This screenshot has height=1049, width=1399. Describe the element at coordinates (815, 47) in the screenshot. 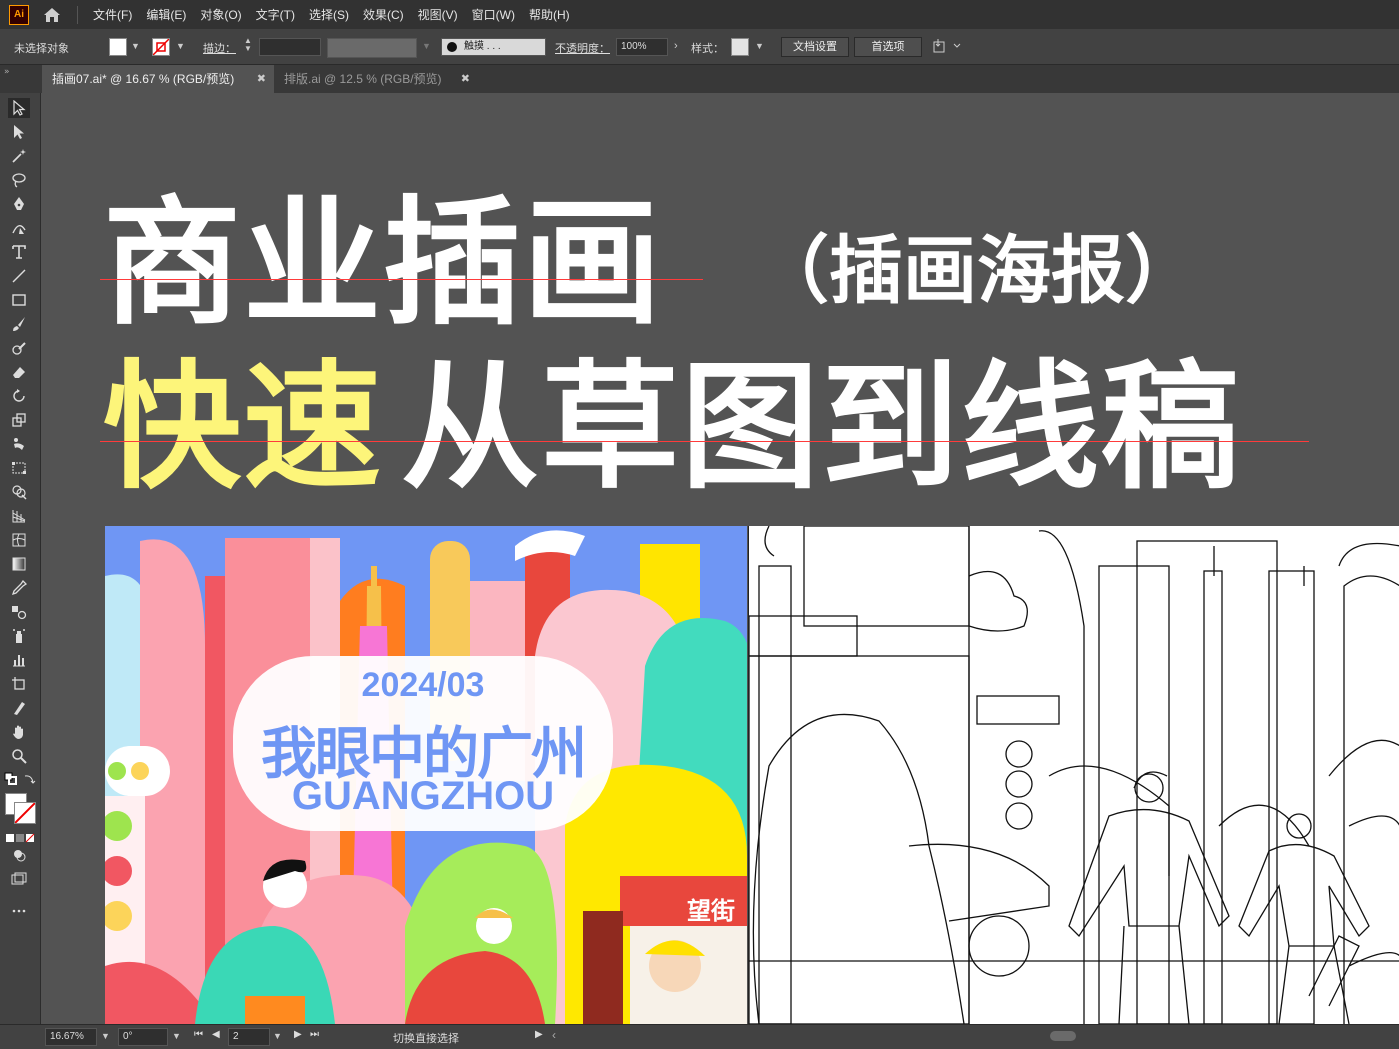

I see `document-setup-button: 文档设置` at that location.